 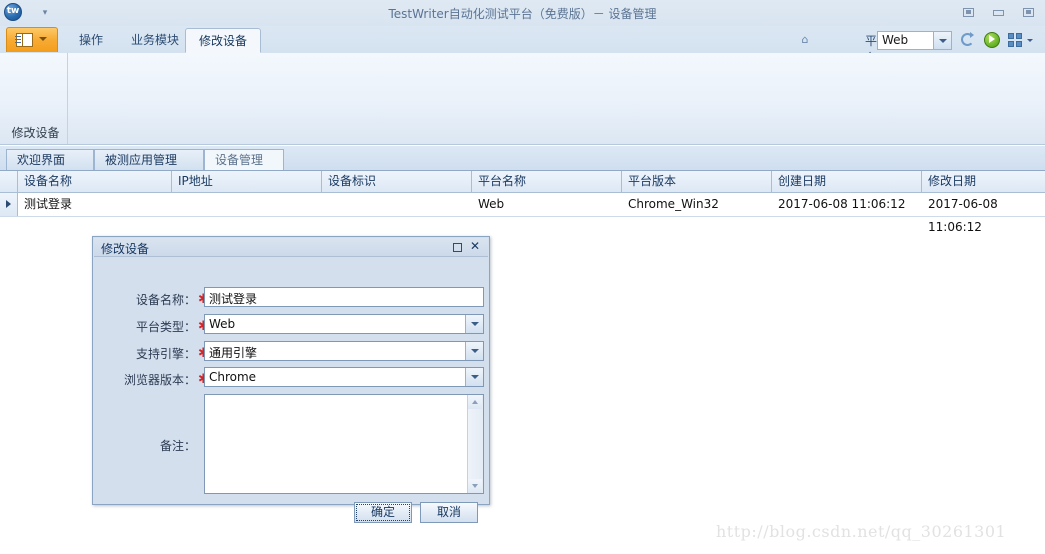 What do you see at coordinates (475, 444) in the screenshot?
I see `remark-scrollbar` at bounding box center [475, 444].